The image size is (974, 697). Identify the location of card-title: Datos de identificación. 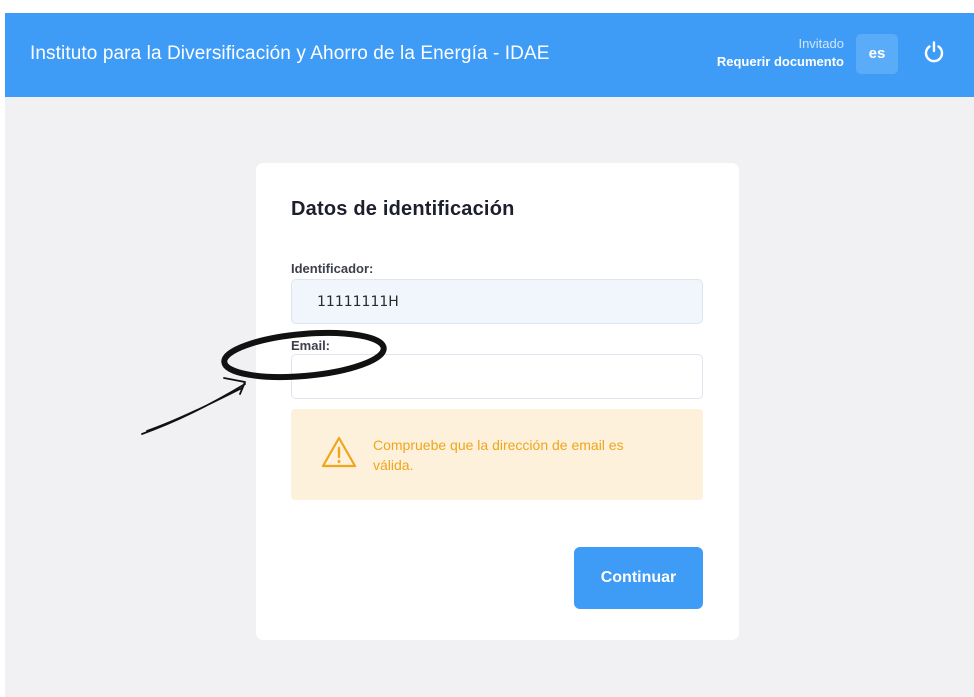
(403, 209).